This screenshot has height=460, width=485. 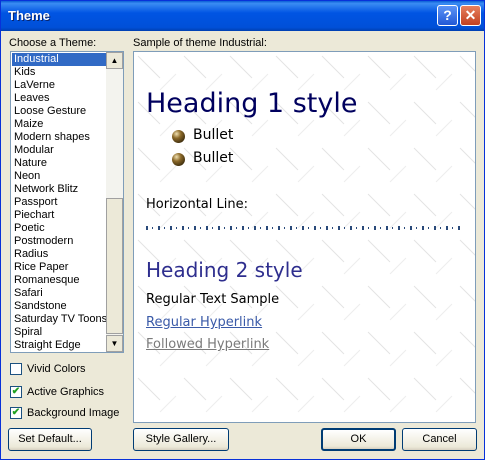 What do you see at coordinates (59, 137) in the screenshot?
I see `theme-list-item: Modern shapes` at bounding box center [59, 137].